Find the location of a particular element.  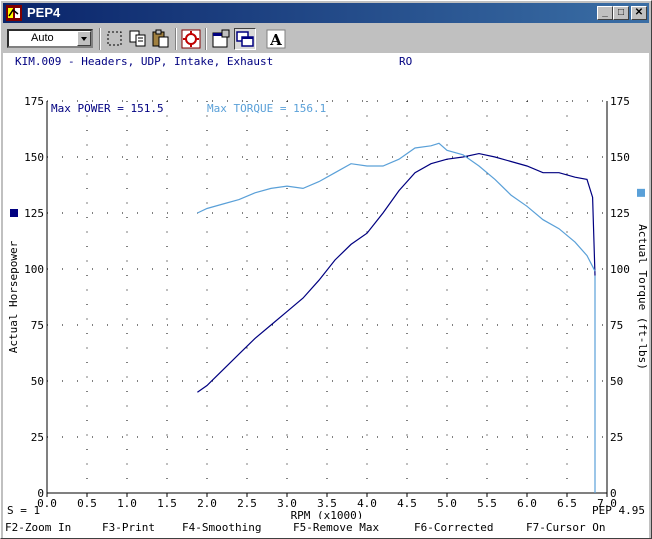

title-bar: PEP4 _ □ ✕ is located at coordinates (326, 13).